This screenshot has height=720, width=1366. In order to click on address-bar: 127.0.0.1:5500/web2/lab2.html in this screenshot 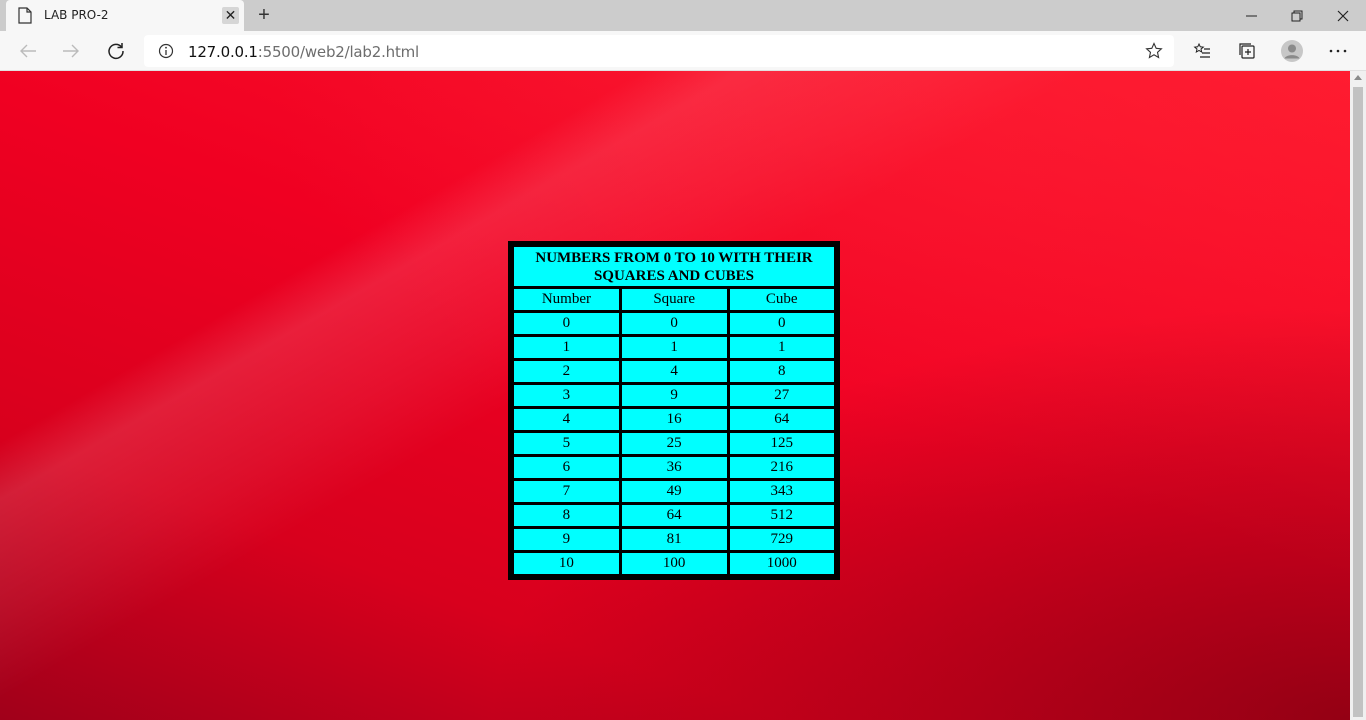, I will do `click(659, 51)`.